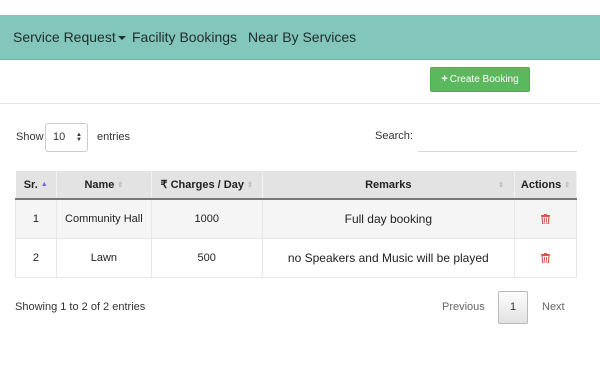  What do you see at coordinates (184, 37) in the screenshot?
I see `nav-facility-bookings: Facility Bookings` at bounding box center [184, 37].